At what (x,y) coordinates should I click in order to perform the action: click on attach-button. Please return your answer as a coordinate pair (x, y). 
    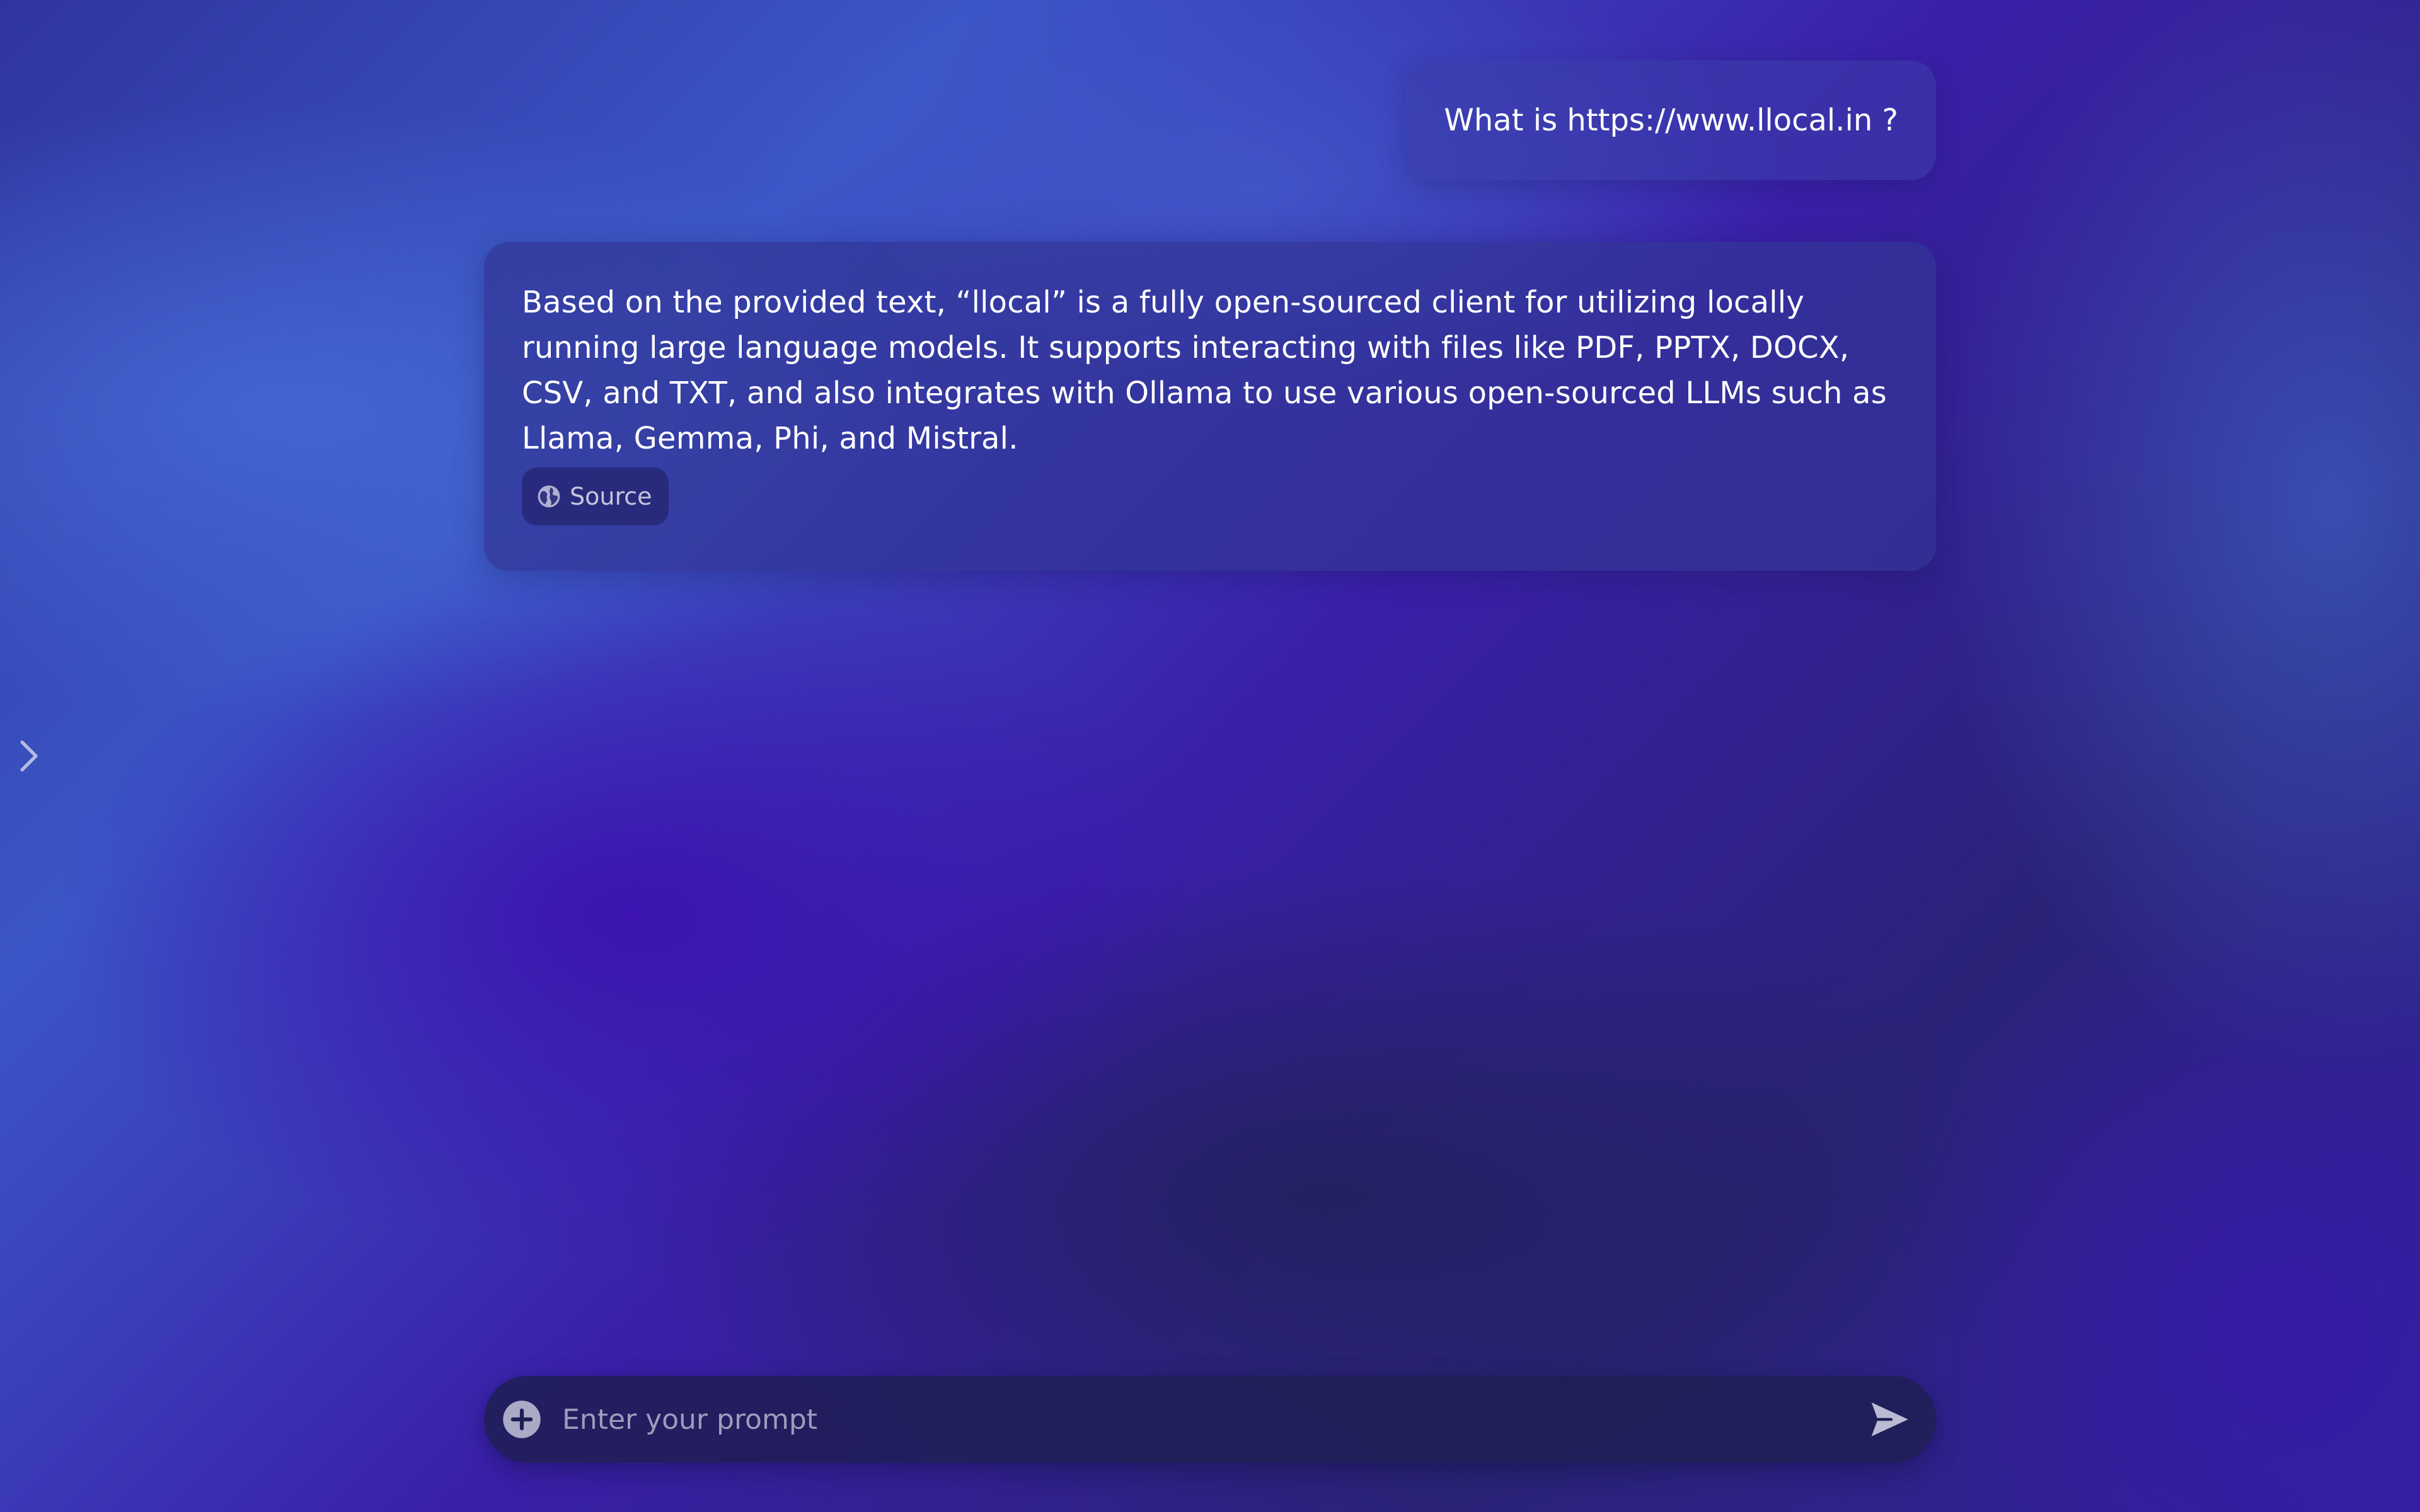
    Looking at the image, I should click on (522, 1419).